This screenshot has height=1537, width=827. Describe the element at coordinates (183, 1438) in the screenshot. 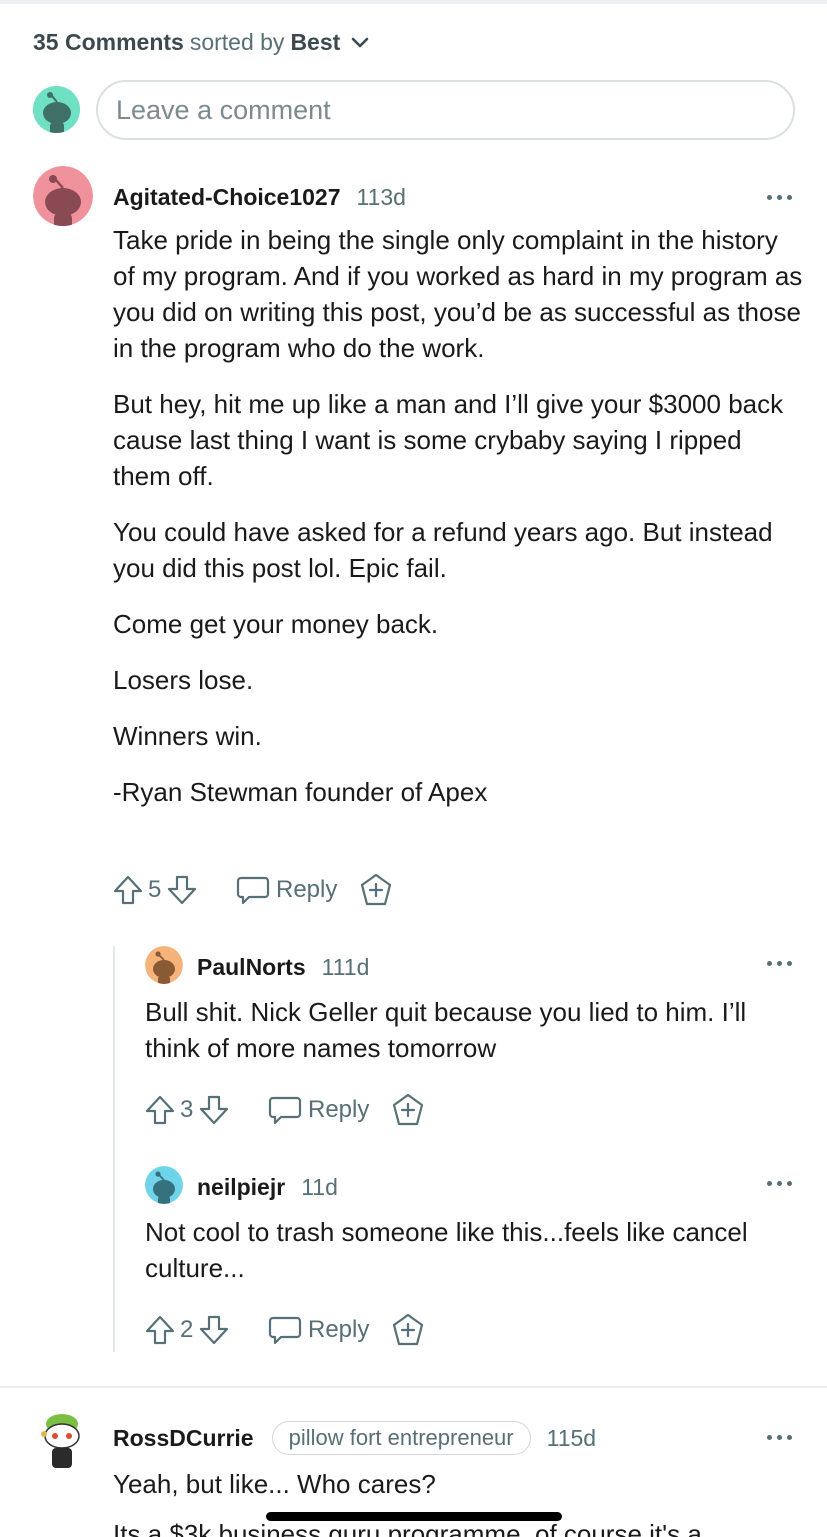

I see `comment-username: RossDCurrie` at that location.